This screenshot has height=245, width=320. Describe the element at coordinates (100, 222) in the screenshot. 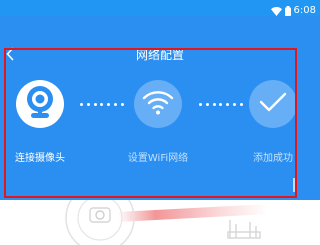

I see `camera-illustration-icon` at that location.